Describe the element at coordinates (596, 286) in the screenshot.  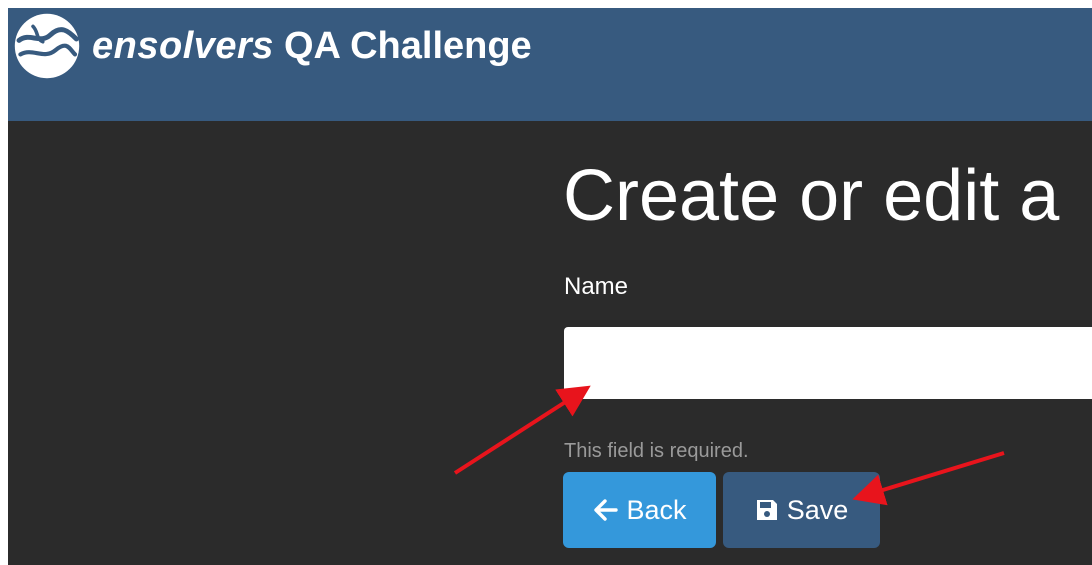
I see `name-field-label: Name` at that location.